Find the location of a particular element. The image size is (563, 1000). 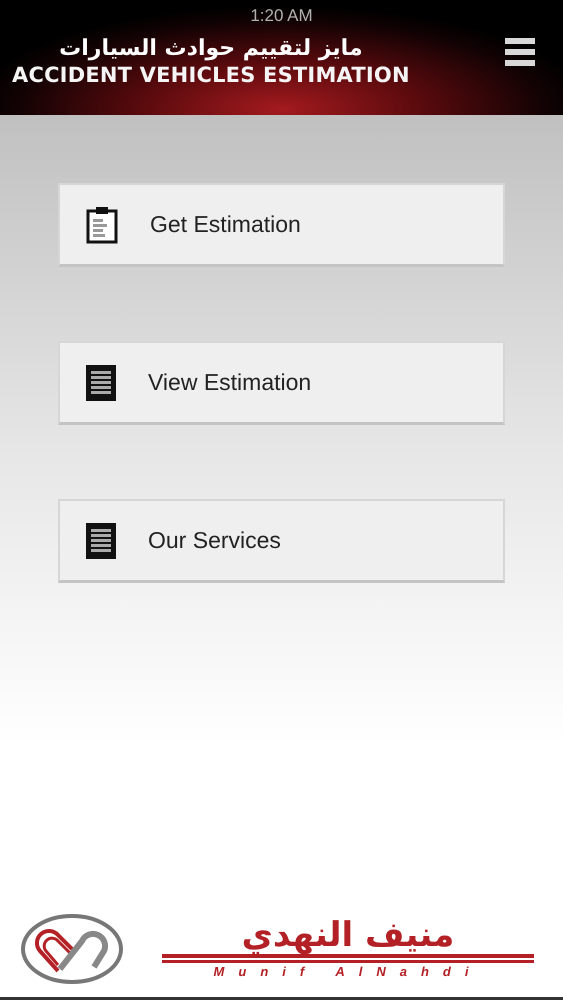

status-time: 1:20 AM is located at coordinates (281, 16).